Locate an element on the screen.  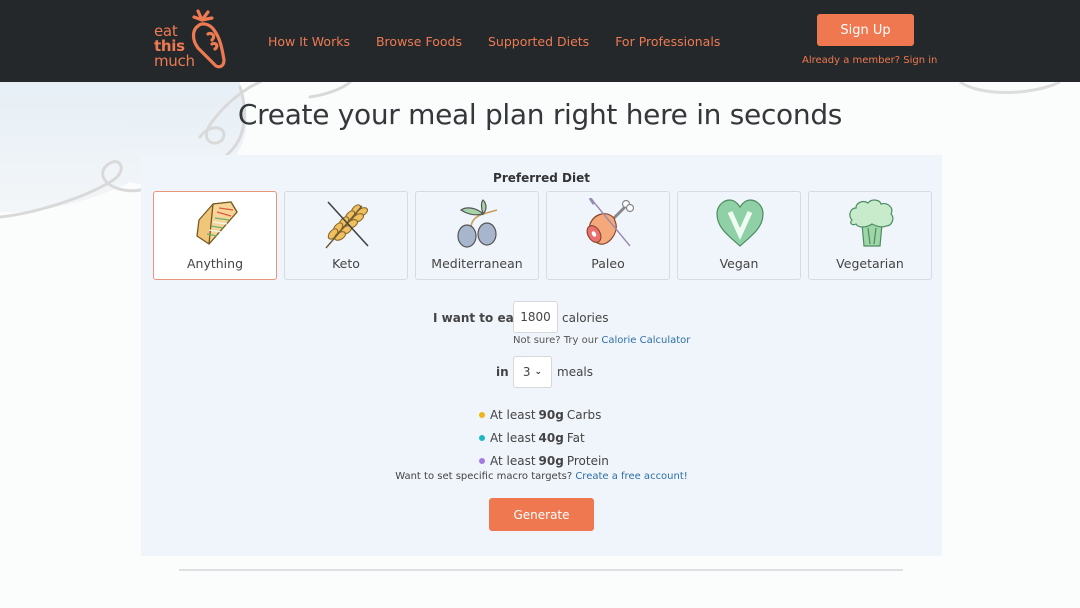
meals-unit: meals is located at coordinates (575, 372).